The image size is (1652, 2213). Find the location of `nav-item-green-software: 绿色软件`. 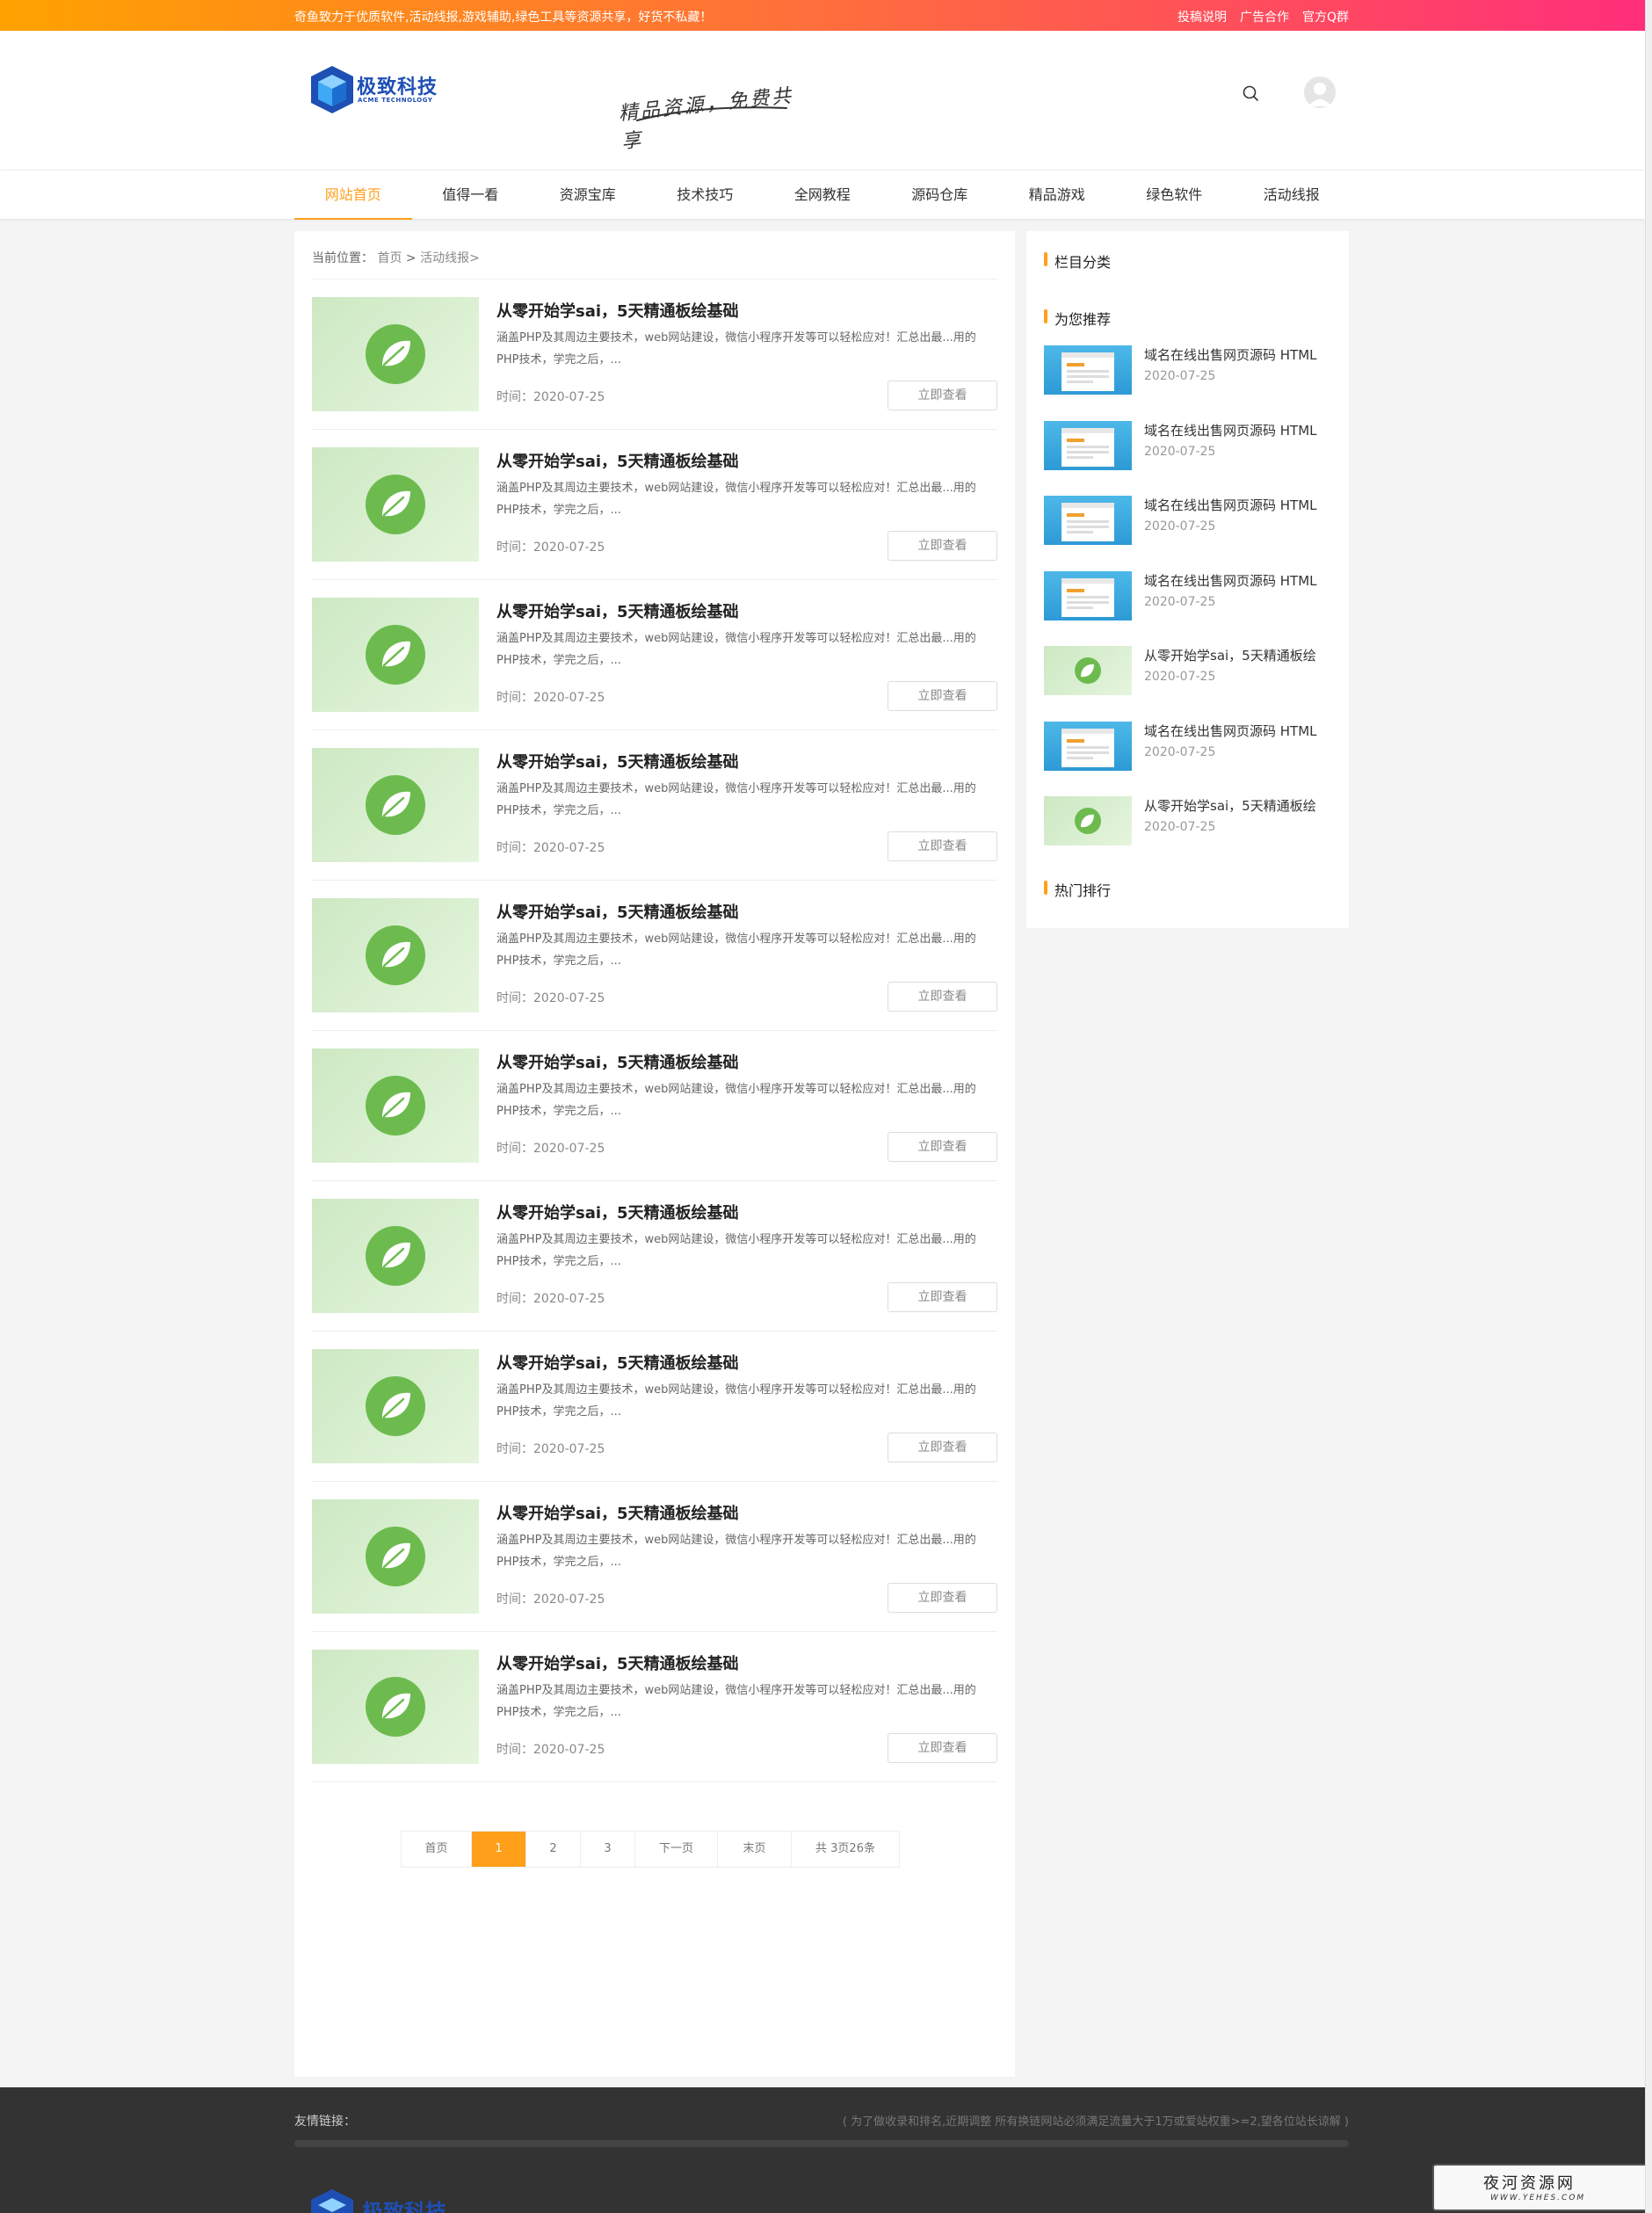

nav-item-green-software: 绿色软件 is located at coordinates (1175, 195).